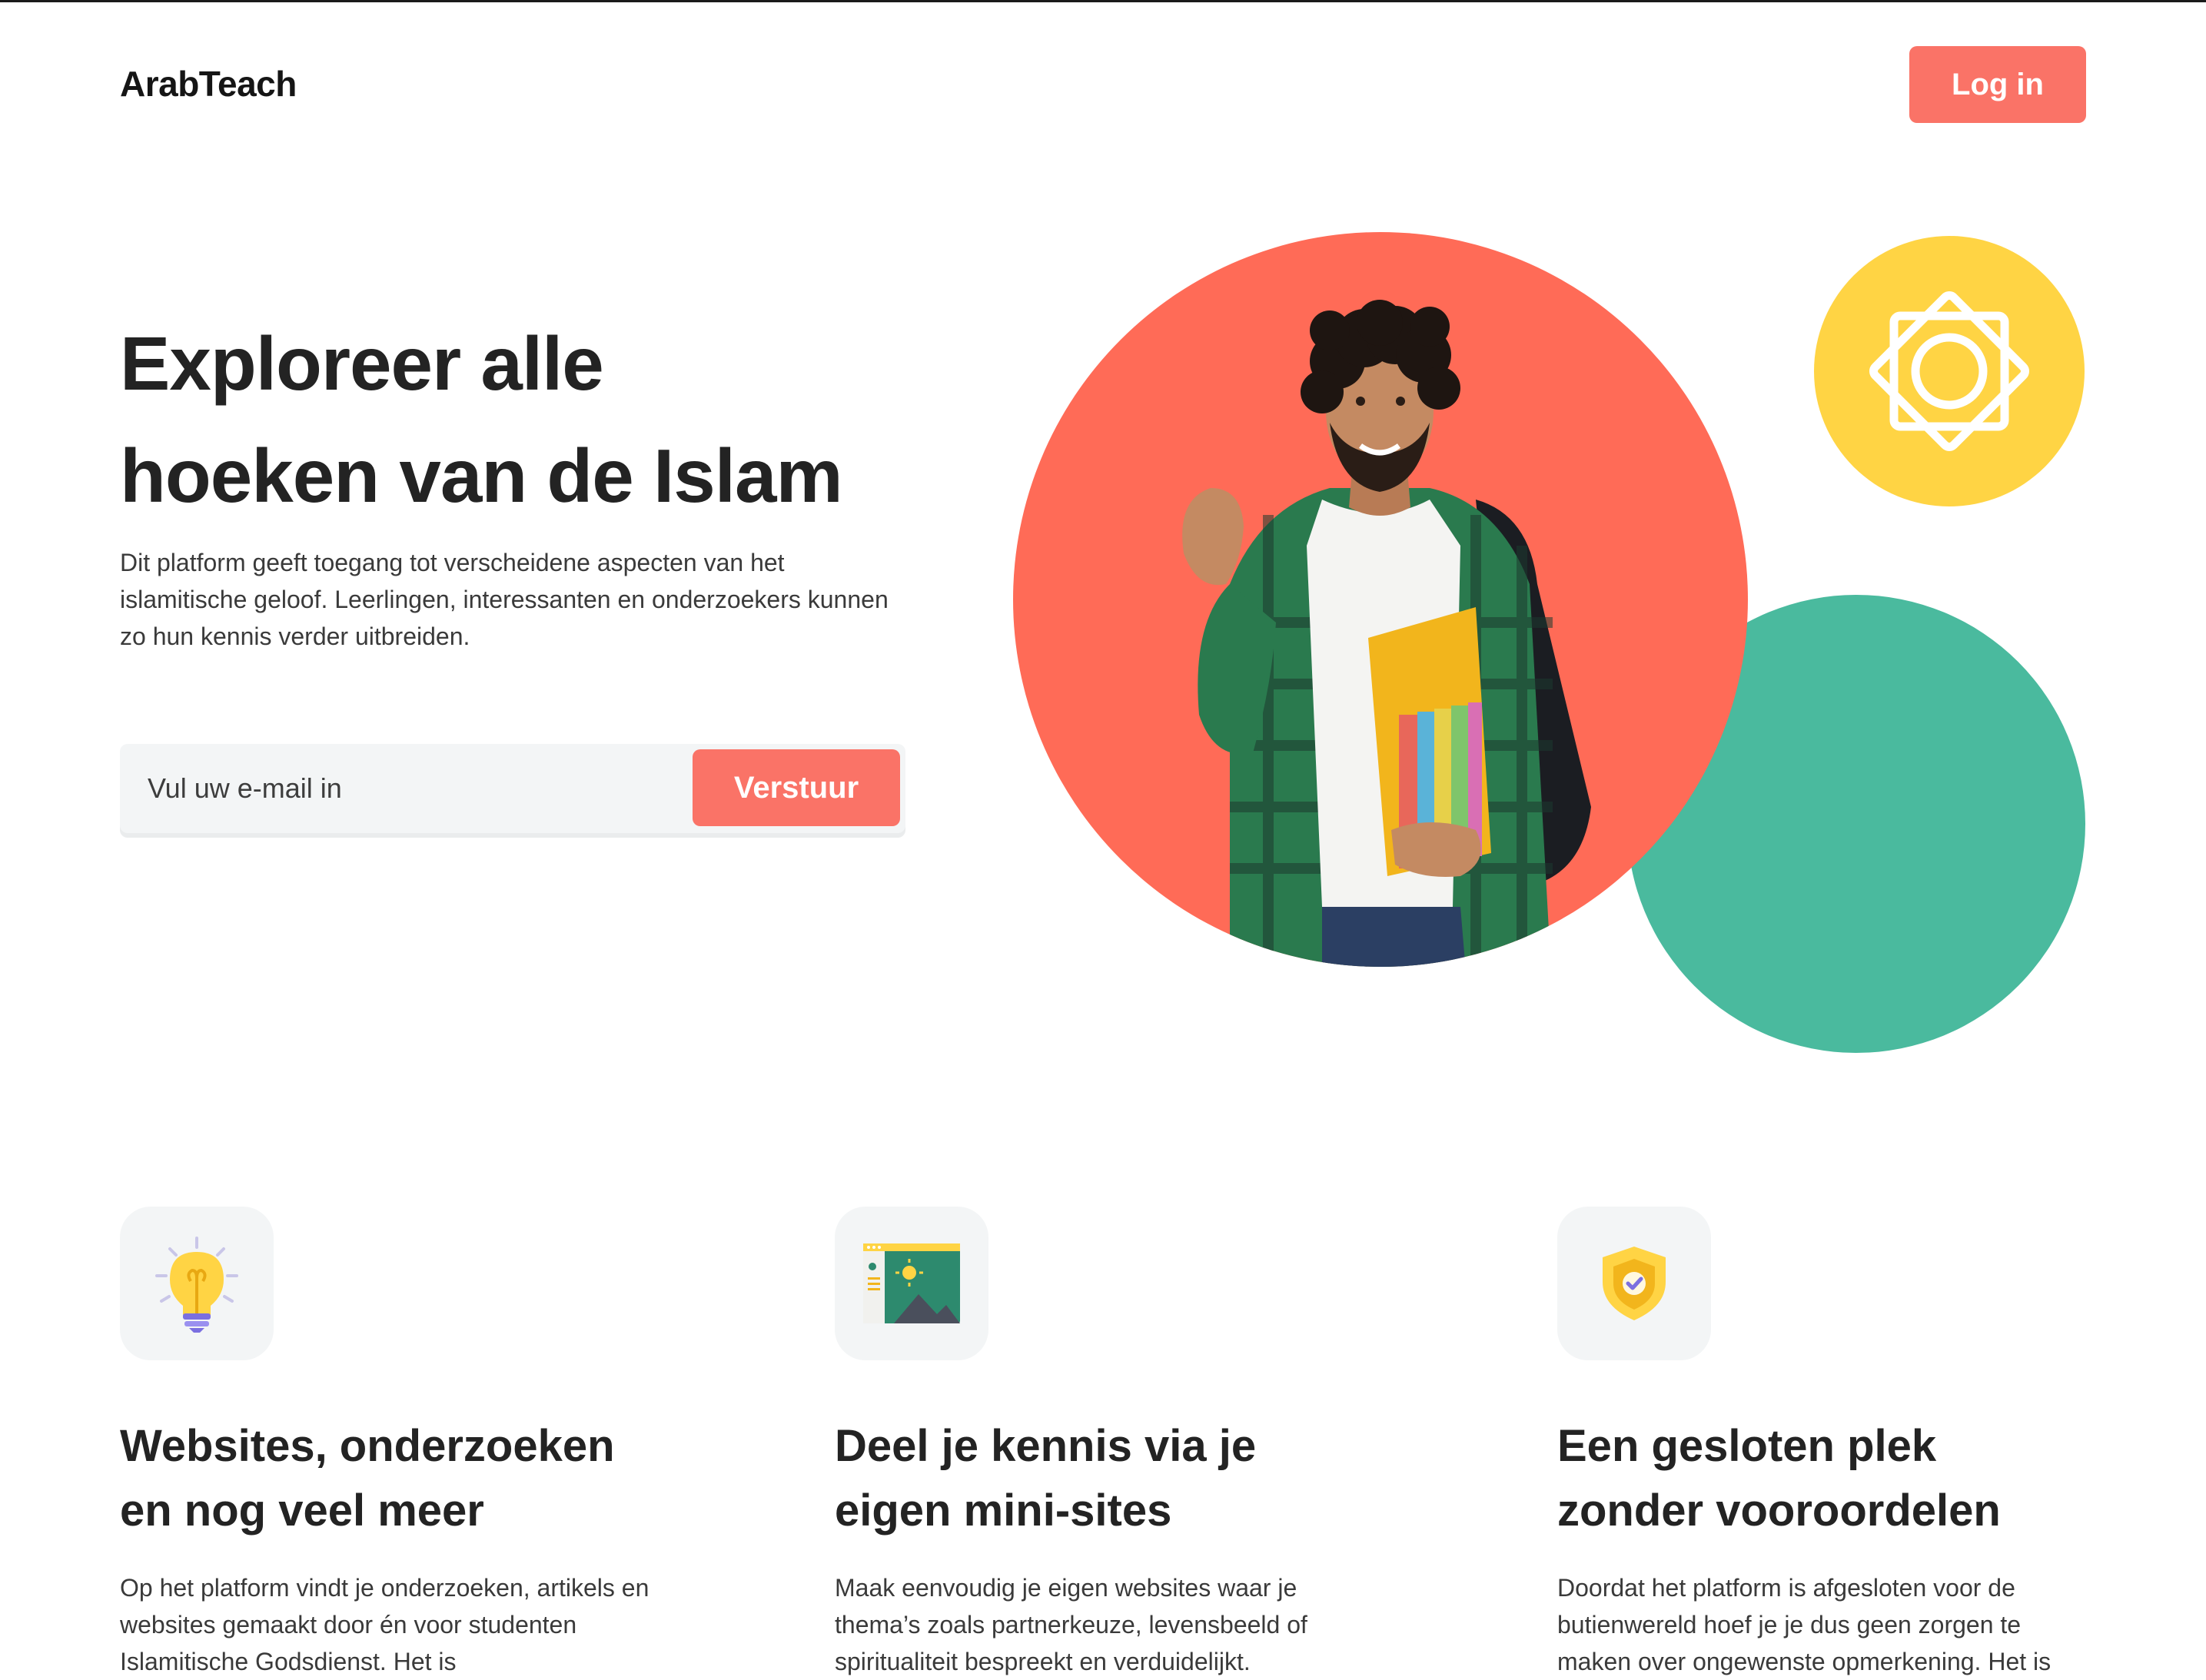 This screenshot has height=1680, width=2206. What do you see at coordinates (542, 420) in the screenshot?
I see `hero-title: Exploreer alle hoeken van de Islam` at bounding box center [542, 420].